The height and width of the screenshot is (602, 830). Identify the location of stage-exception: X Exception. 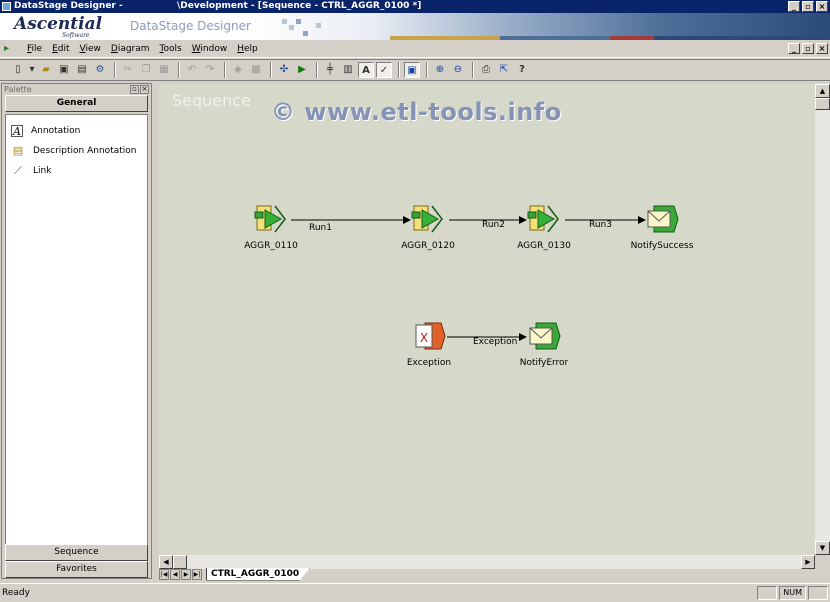
(429, 343).